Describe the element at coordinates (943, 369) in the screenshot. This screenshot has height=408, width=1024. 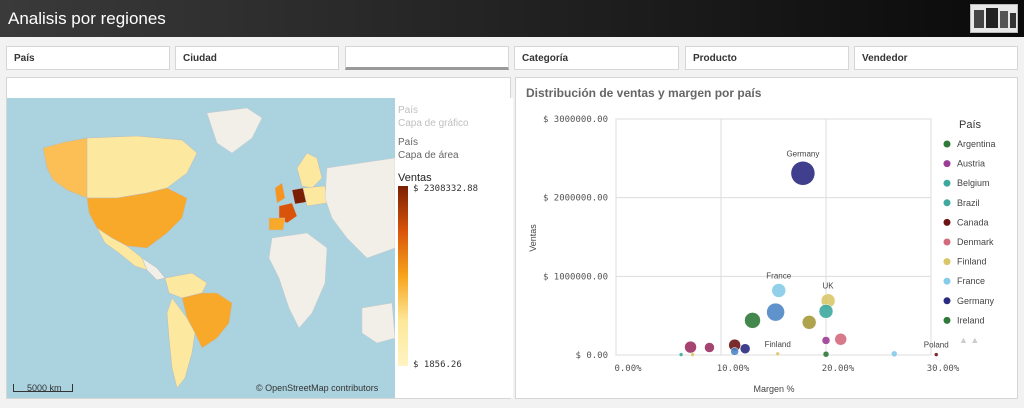
I see `x-tick-label: 30.00%` at that location.